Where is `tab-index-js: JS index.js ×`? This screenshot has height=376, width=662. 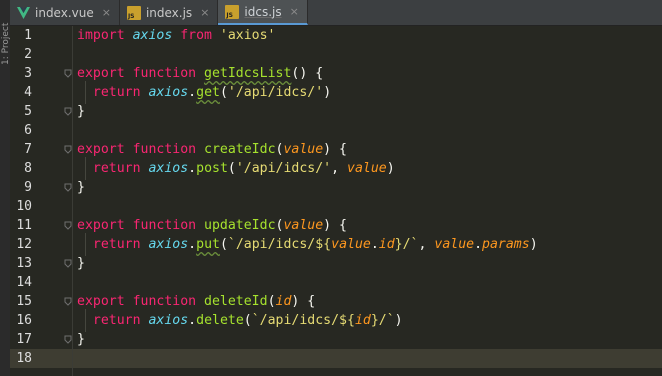 tab-index-js: JS index.js × is located at coordinates (169, 12).